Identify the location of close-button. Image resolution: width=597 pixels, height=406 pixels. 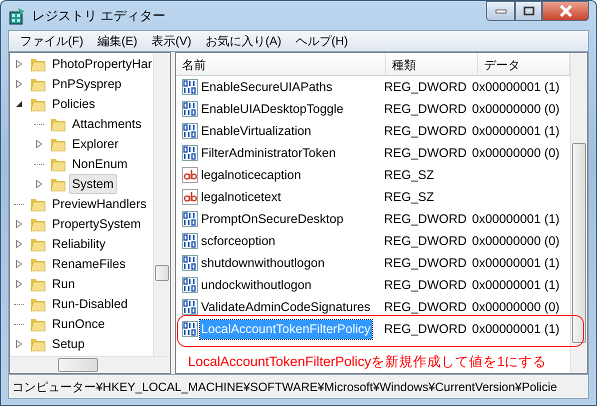
(565, 11).